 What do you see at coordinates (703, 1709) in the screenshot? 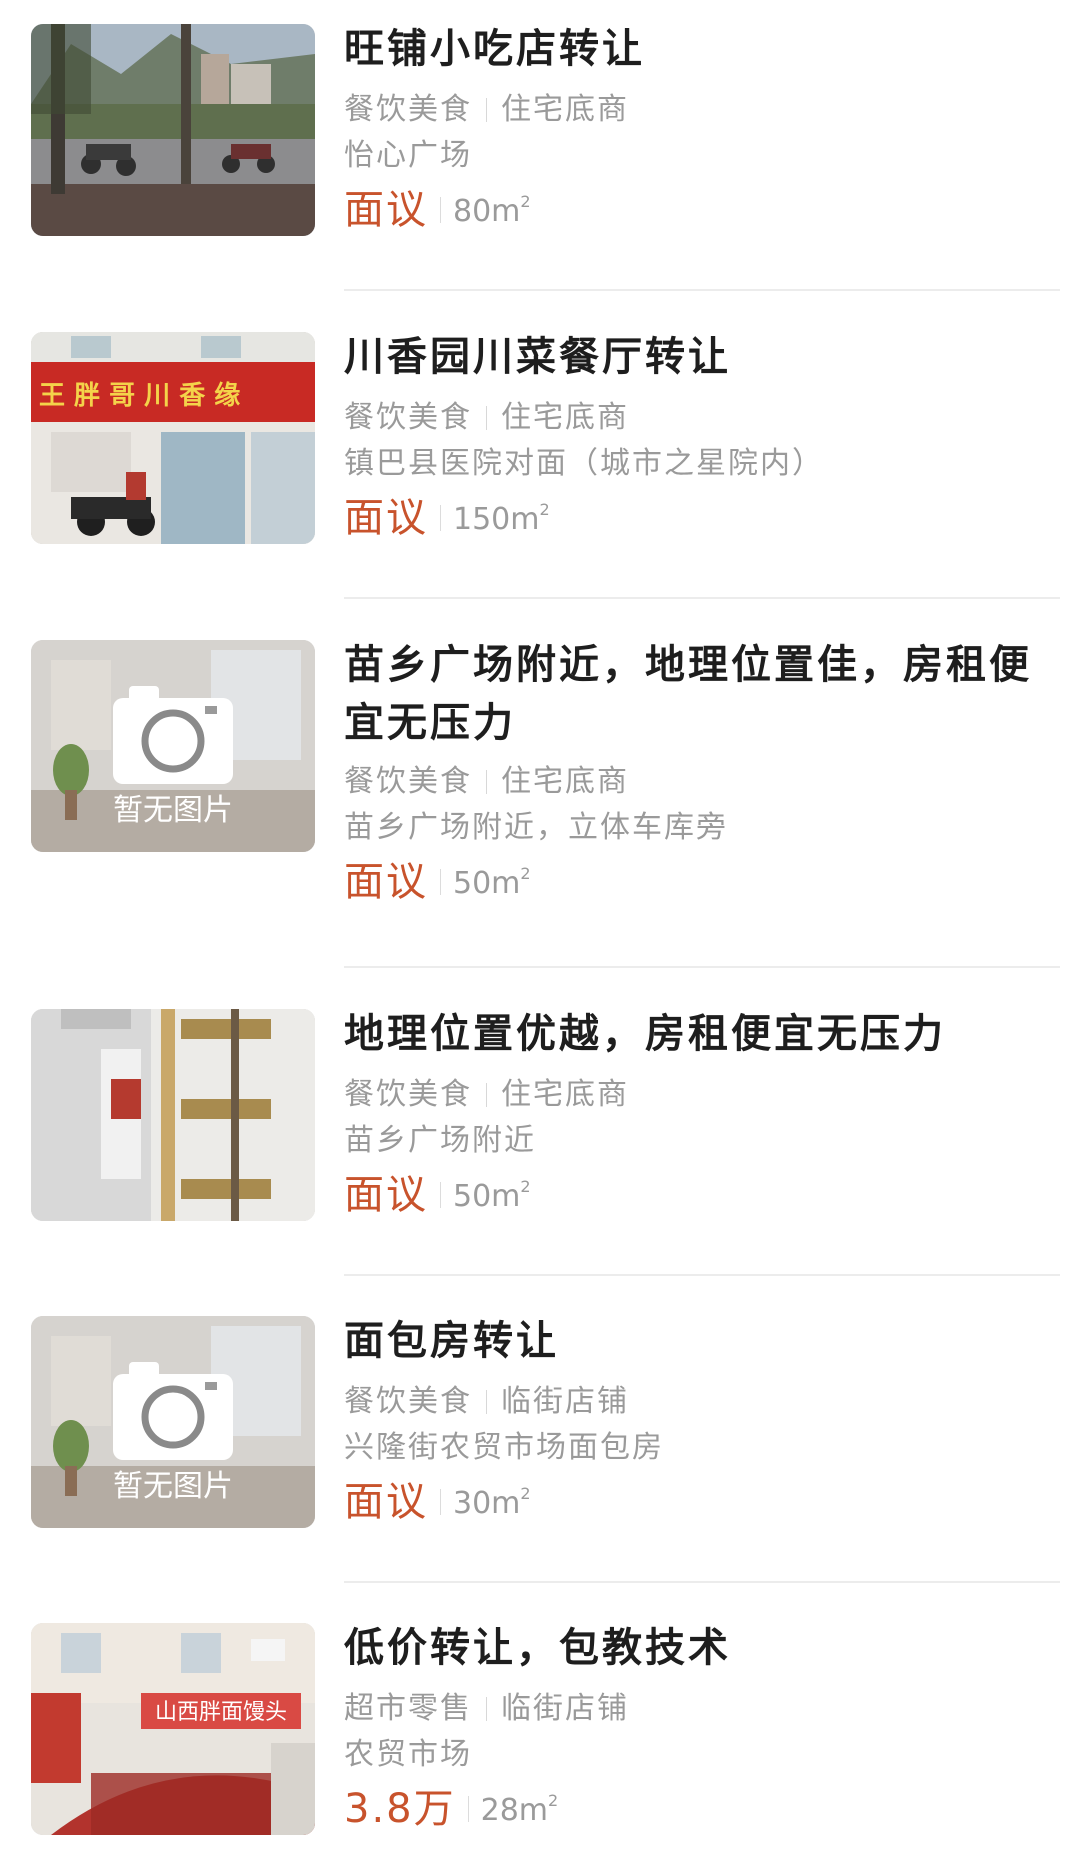
I see `listing-tags: 超市零售 临街店铺` at bounding box center [703, 1709].